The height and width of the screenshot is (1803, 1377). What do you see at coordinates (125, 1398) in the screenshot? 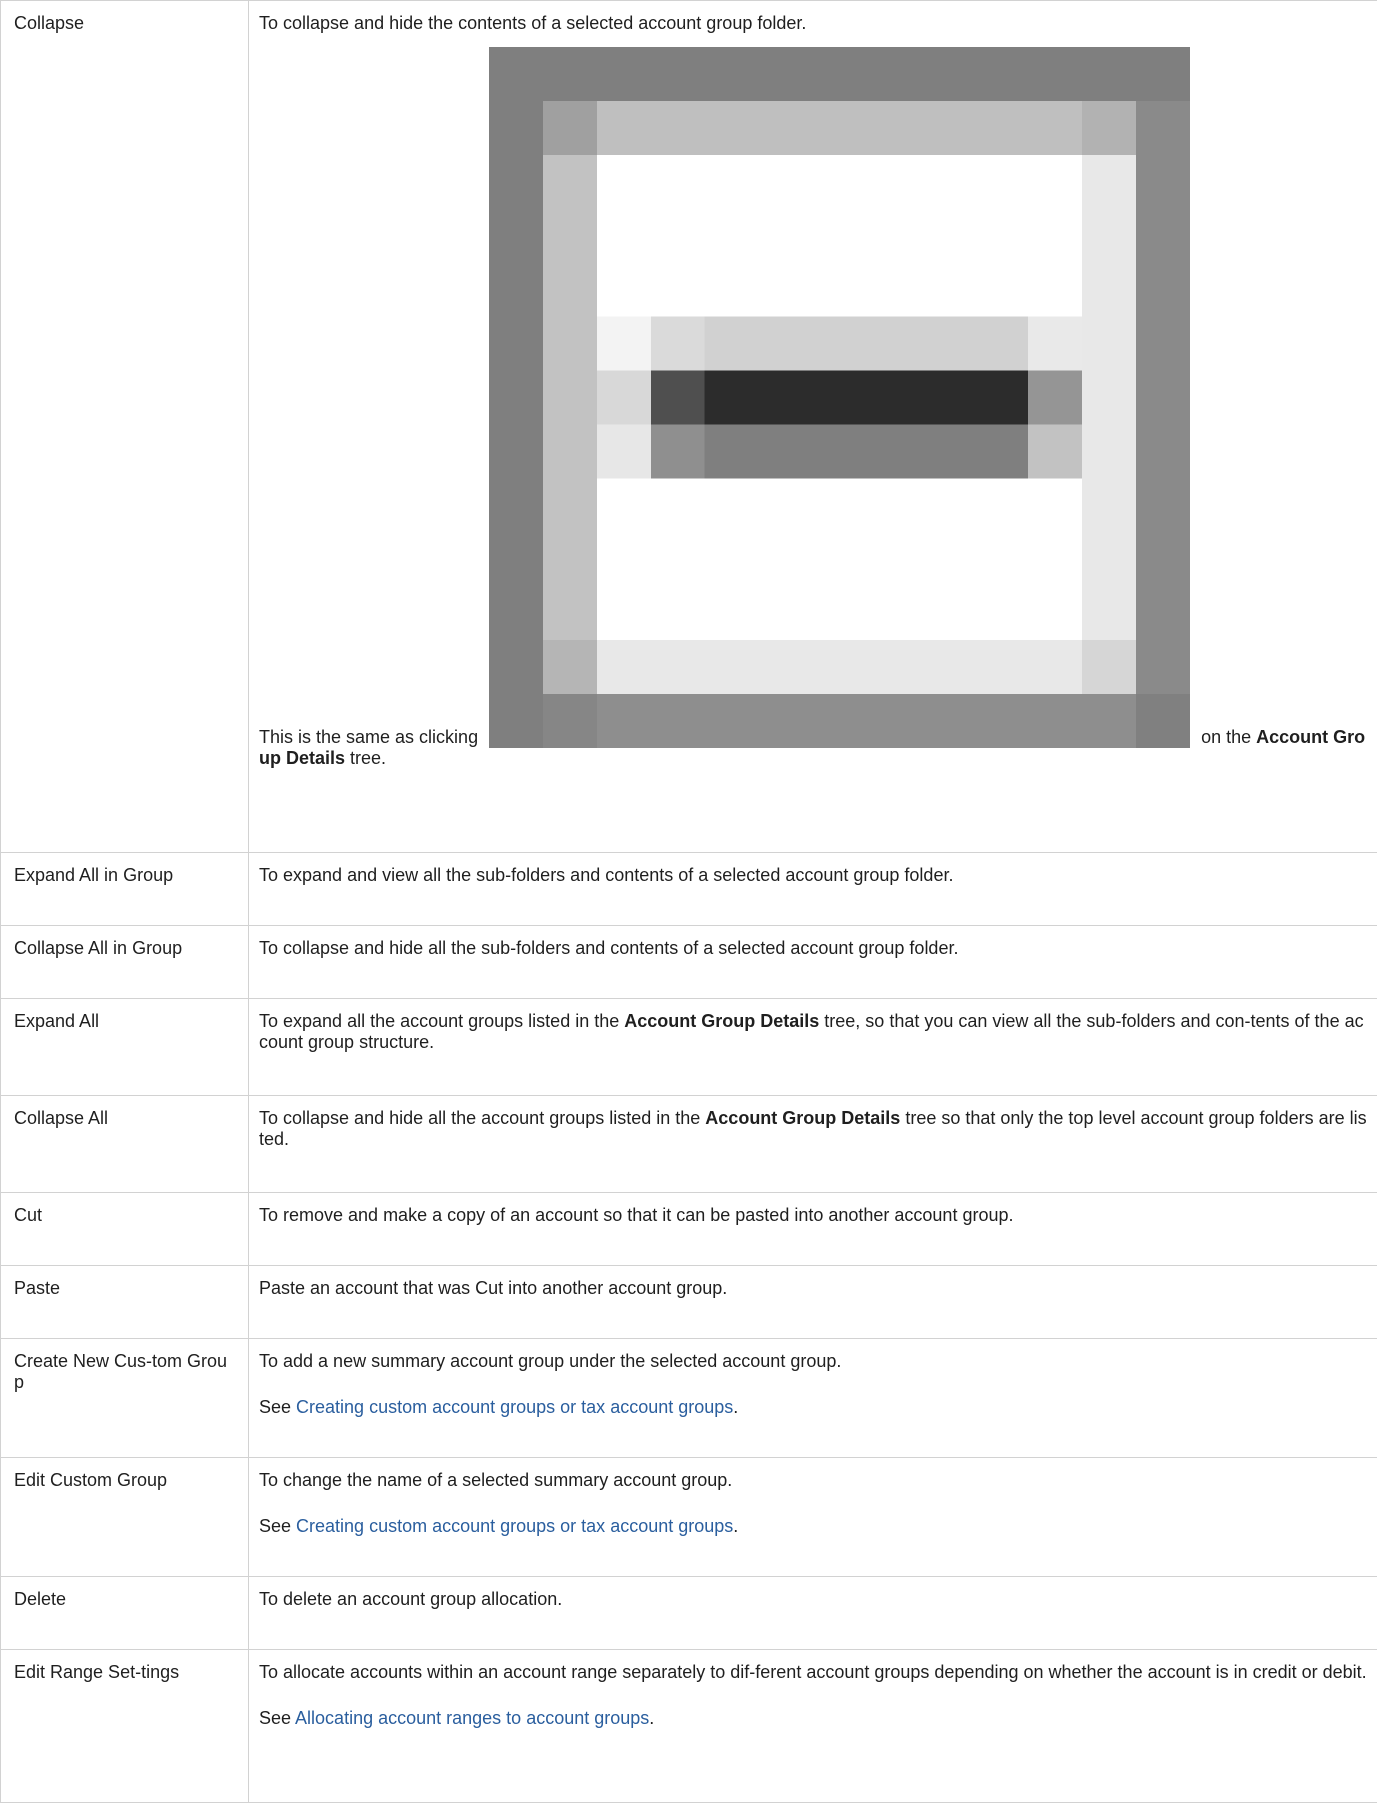
I see `command-name: Create New Cus-tom Group` at bounding box center [125, 1398].